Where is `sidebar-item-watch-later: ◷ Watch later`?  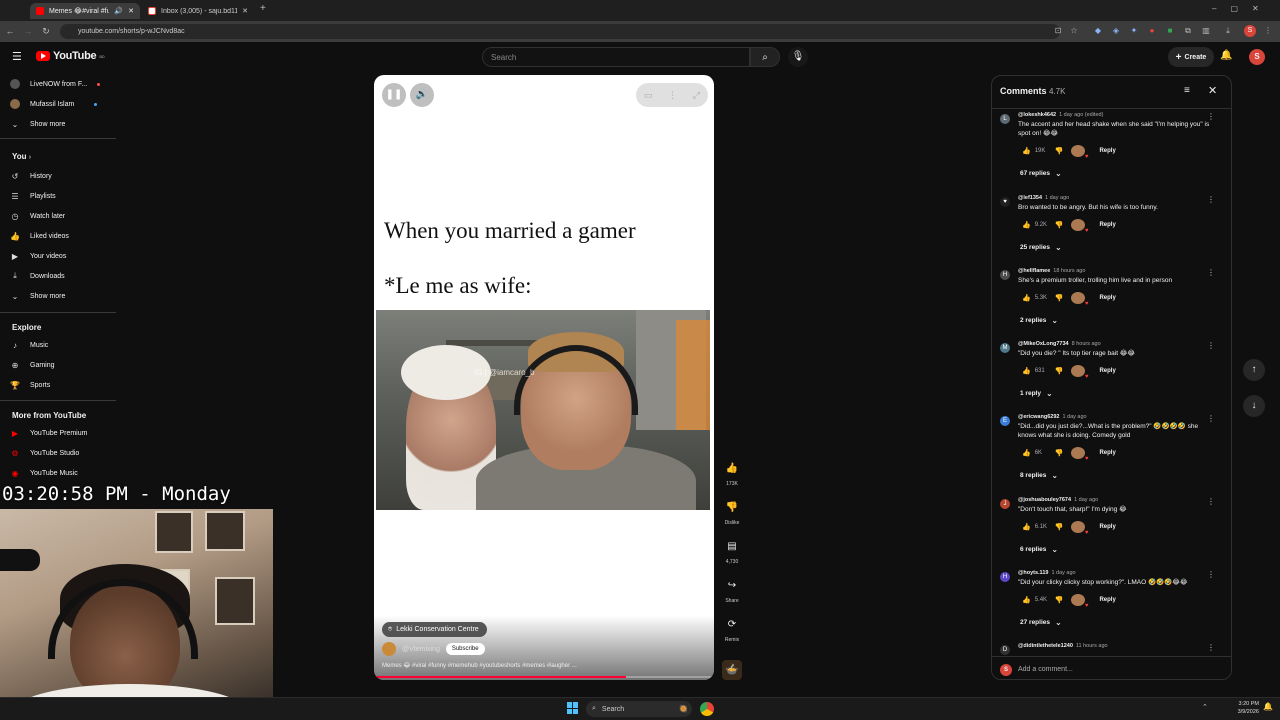
sidebar-item-watch-later: ◷ Watch later is located at coordinates (63, 216).